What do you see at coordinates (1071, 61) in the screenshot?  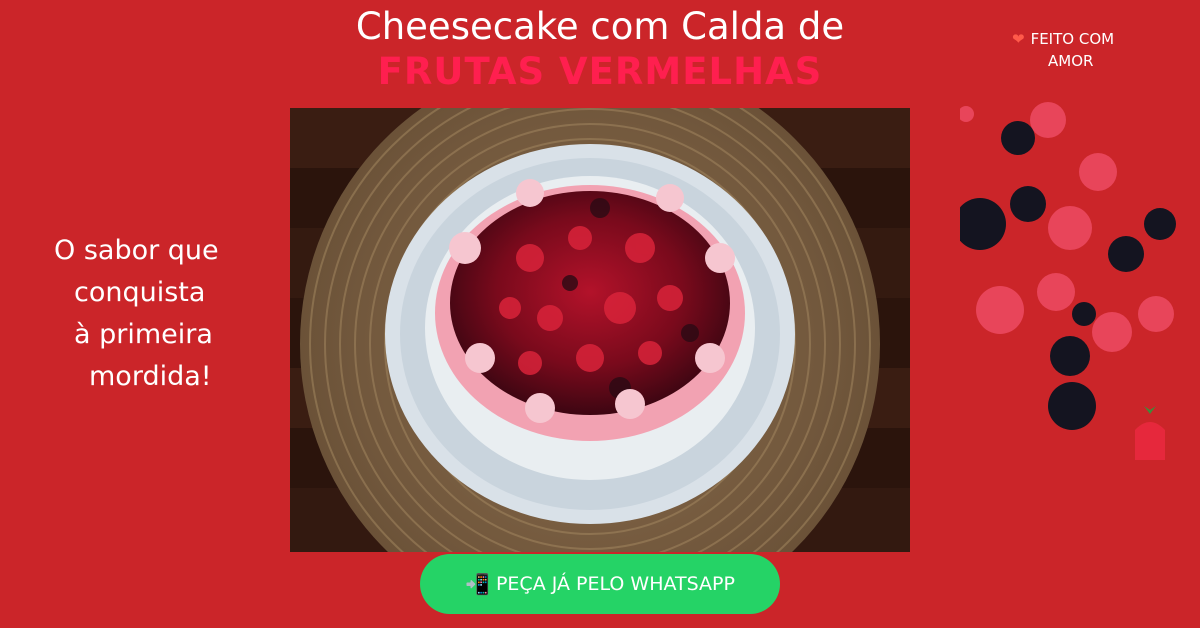 I see `badge-line2: AMOR` at bounding box center [1071, 61].